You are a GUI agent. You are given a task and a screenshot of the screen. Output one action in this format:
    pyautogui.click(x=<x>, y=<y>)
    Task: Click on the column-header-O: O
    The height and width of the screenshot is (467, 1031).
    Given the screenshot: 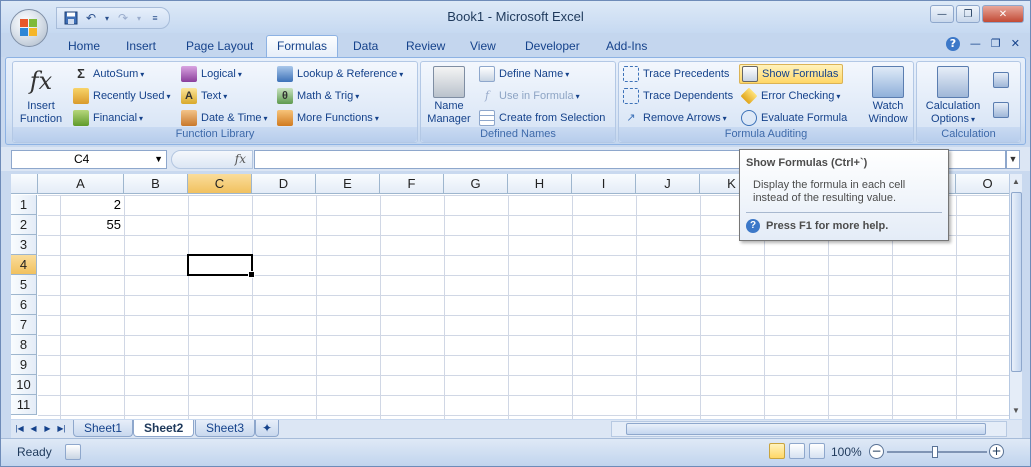 What is the action you would take?
    pyautogui.click(x=982, y=184)
    